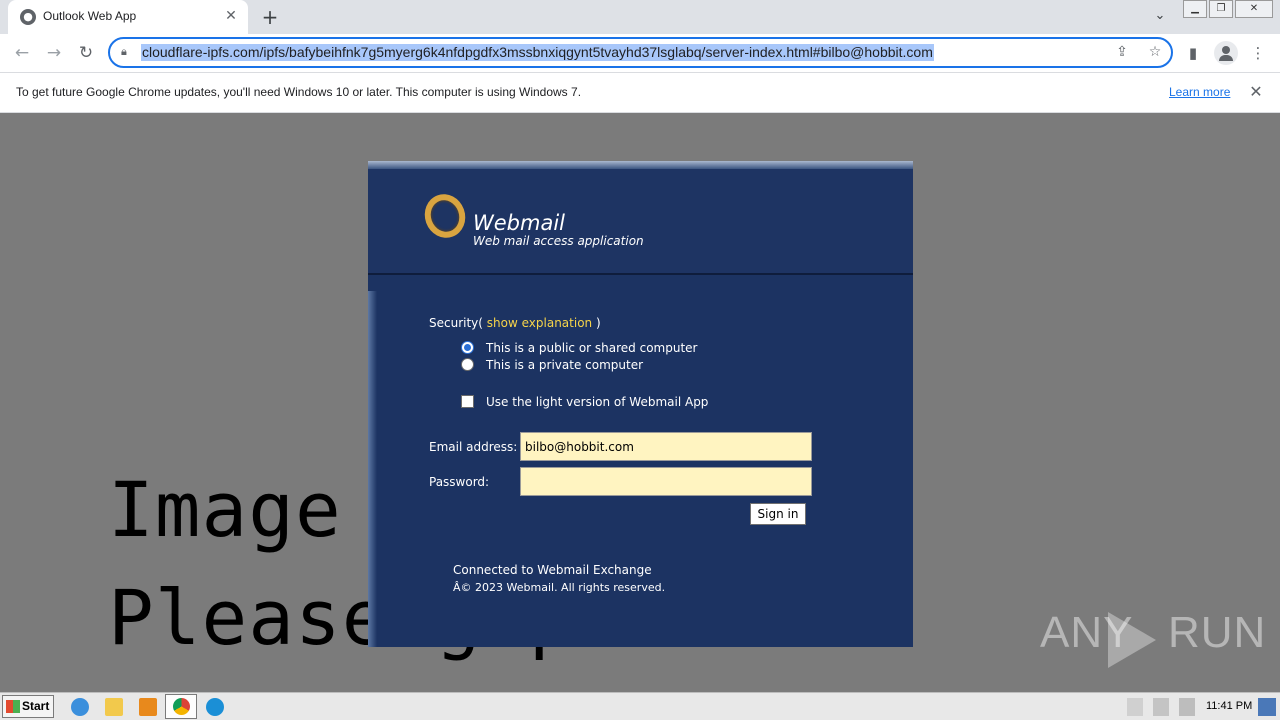 Image resolution: width=1280 pixels, height=720 pixels. What do you see at coordinates (1254, 9) in the screenshot?
I see `close-window-button: ✕` at bounding box center [1254, 9].